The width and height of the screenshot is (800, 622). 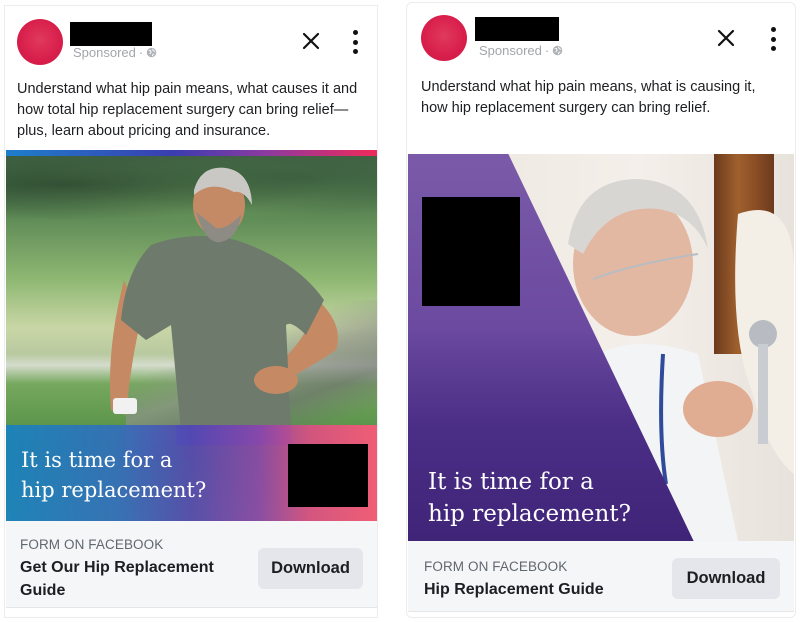 What do you see at coordinates (514, 589) in the screenshot?
I see `form-title: Hip Replacement Guide` at bounding box center [514, 589].